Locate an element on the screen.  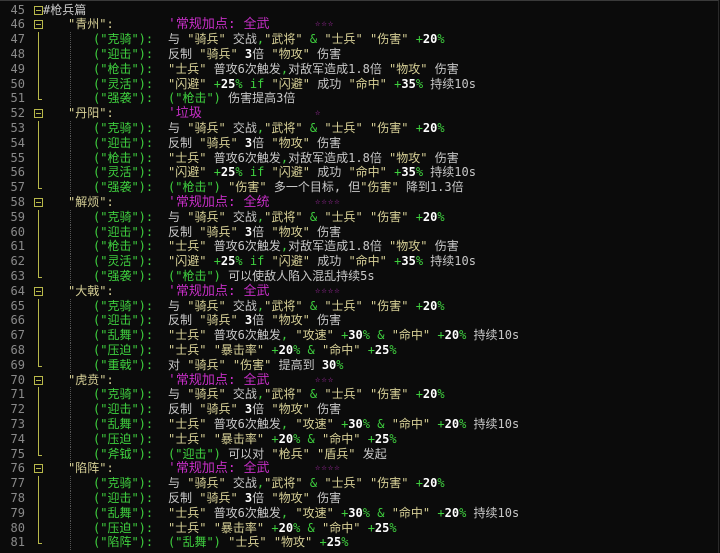
code-line: 57 ("强袭"): ("枪击") "伤害" 多一个目标, 但"伤害" 降到1.3倍 is located at coordinates (359, 188).